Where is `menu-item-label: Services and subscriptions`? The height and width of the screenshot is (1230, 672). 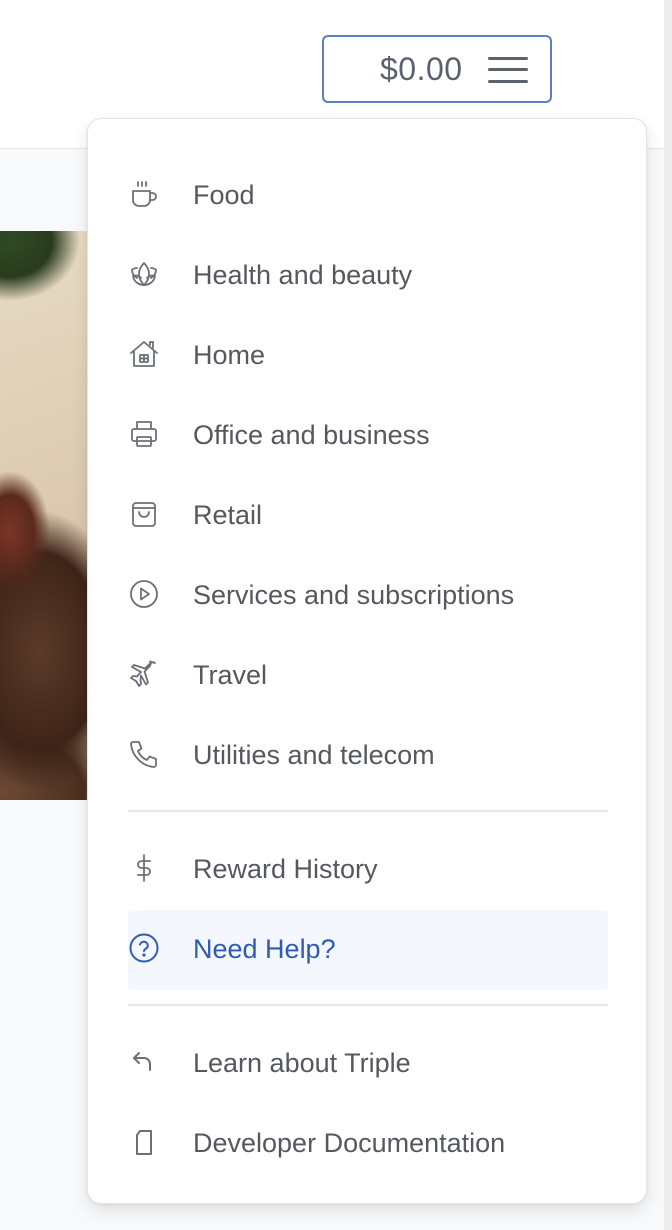
menu-item-label: Services and subscriptions is located at coordinates (354, 595).